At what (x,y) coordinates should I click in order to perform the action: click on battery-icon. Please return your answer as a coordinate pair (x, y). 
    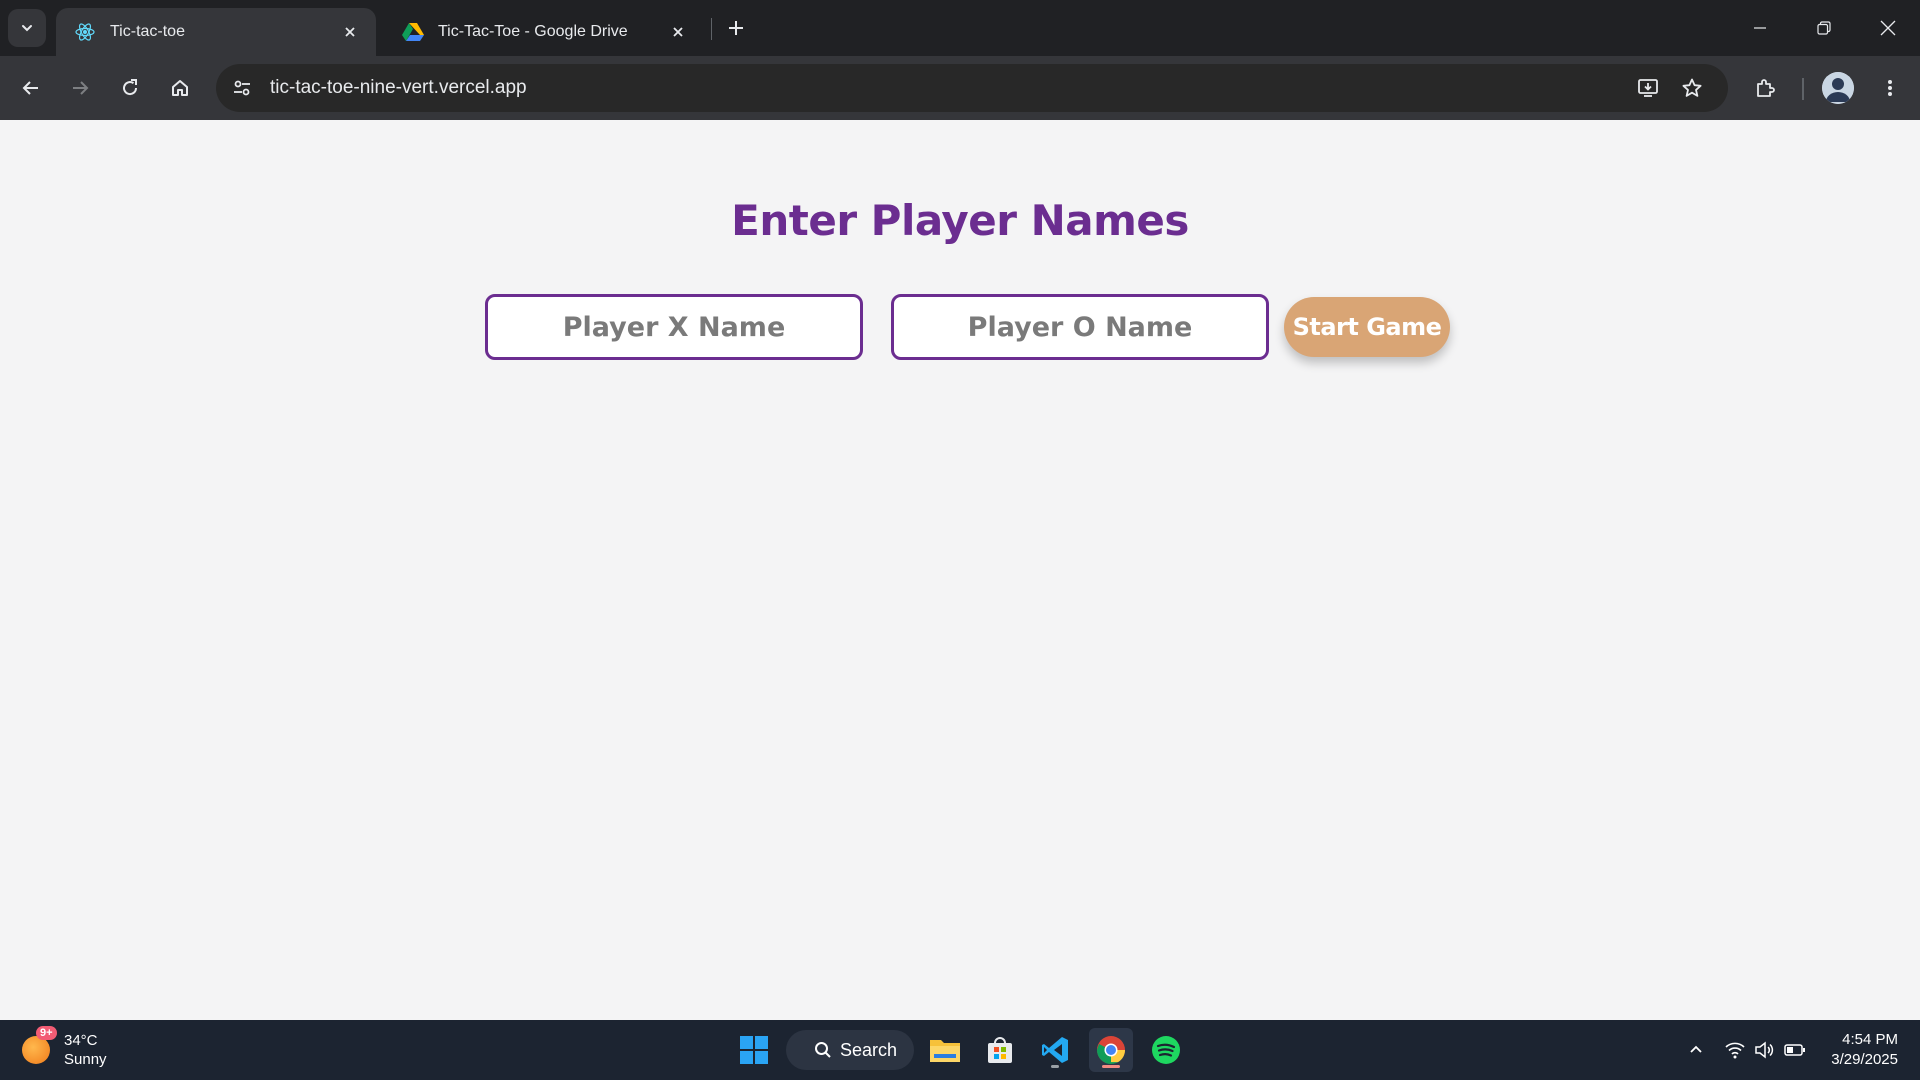
    Looking at the image, I should click on (1795, 1050).